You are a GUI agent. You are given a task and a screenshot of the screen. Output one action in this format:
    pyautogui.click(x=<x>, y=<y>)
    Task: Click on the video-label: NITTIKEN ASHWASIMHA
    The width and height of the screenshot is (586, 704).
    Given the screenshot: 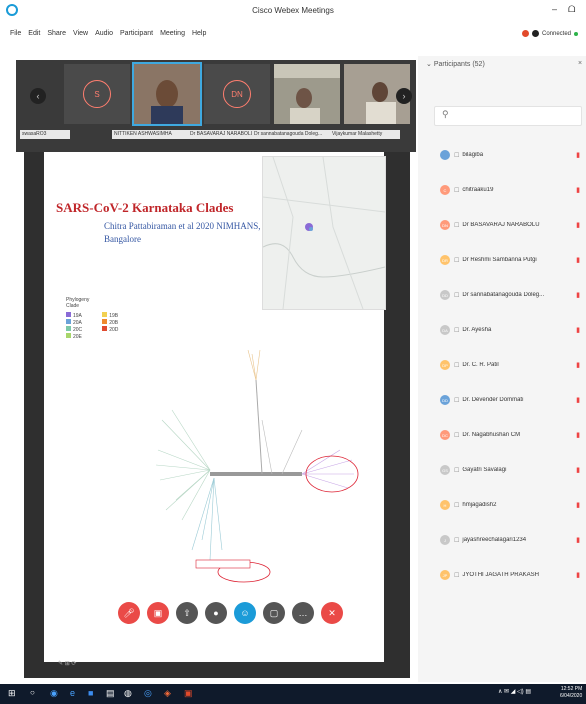 What is the action you would take?
    pyautogui.click(x=150, y=134)
    